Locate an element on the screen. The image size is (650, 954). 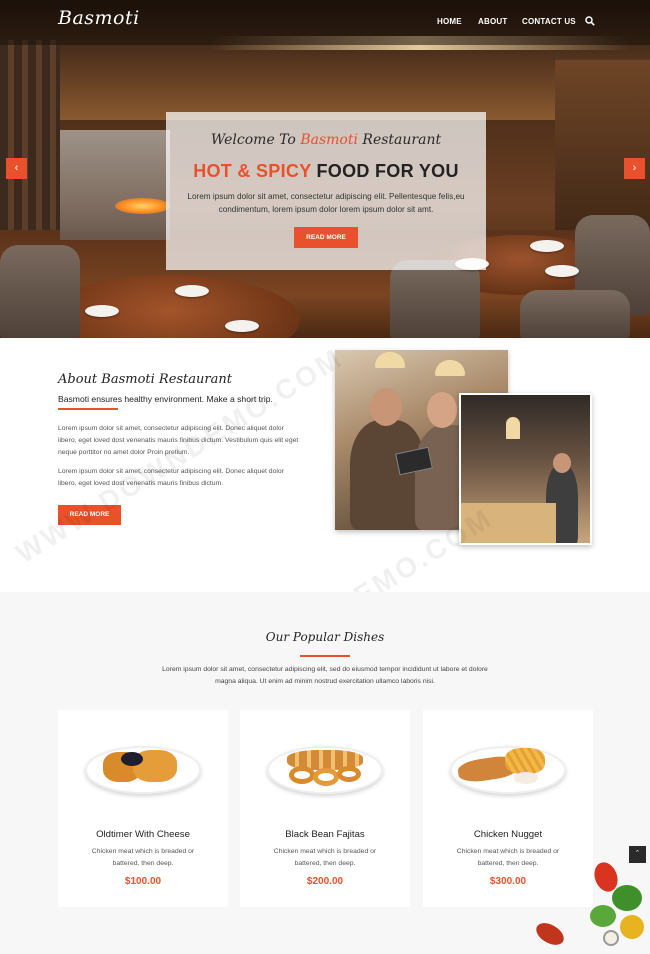
person-shape is located at coordinates (387, 475).